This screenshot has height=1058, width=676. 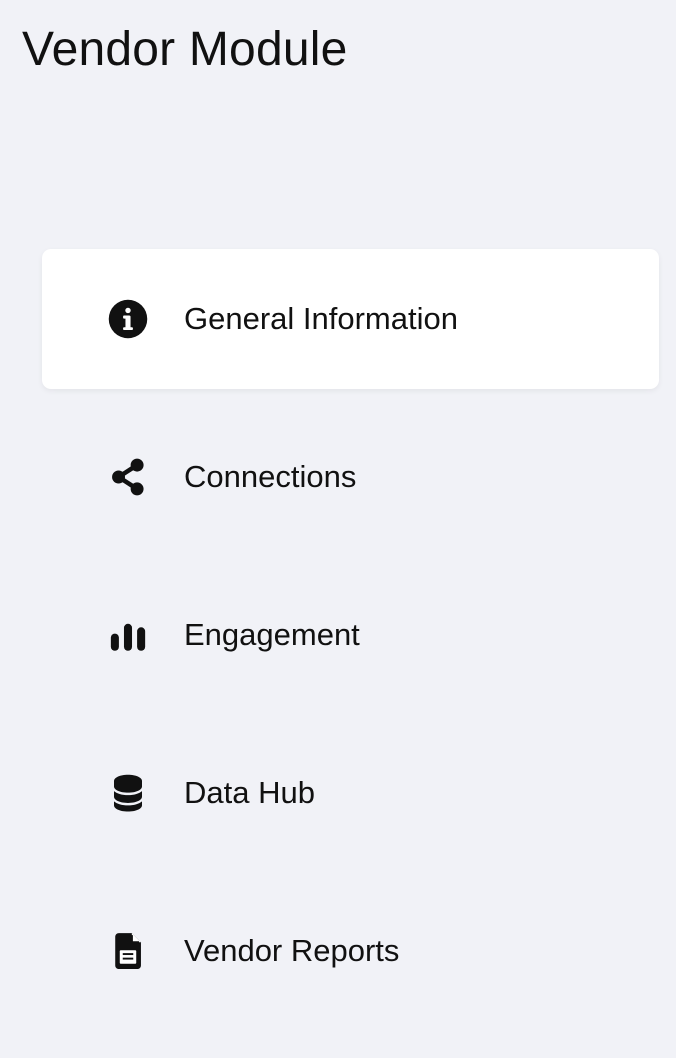 I want to click on nav-item-general-information: General Information, so click(x=350, y=319).